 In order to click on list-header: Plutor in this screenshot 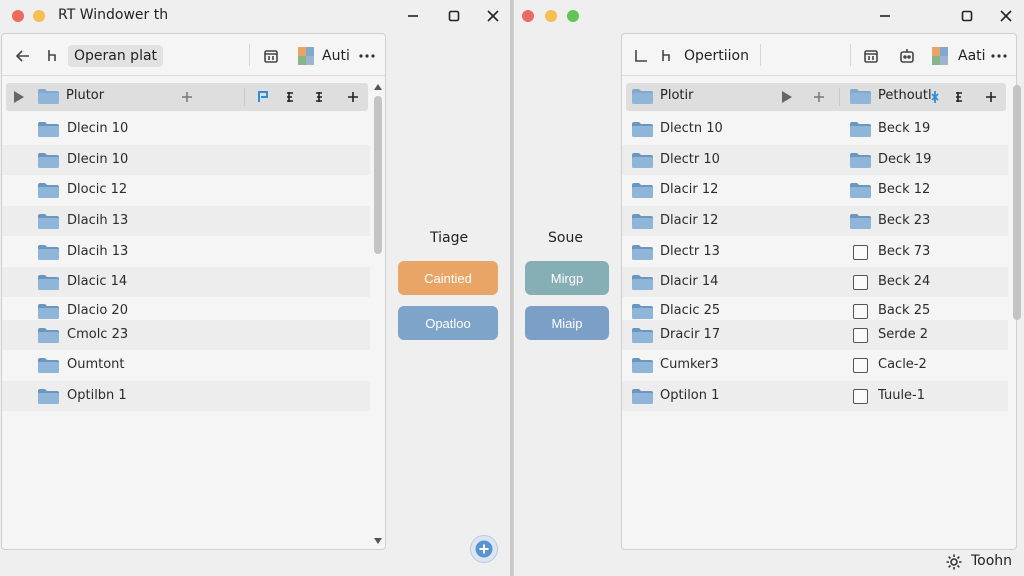, I will do `click(187, 97)`.